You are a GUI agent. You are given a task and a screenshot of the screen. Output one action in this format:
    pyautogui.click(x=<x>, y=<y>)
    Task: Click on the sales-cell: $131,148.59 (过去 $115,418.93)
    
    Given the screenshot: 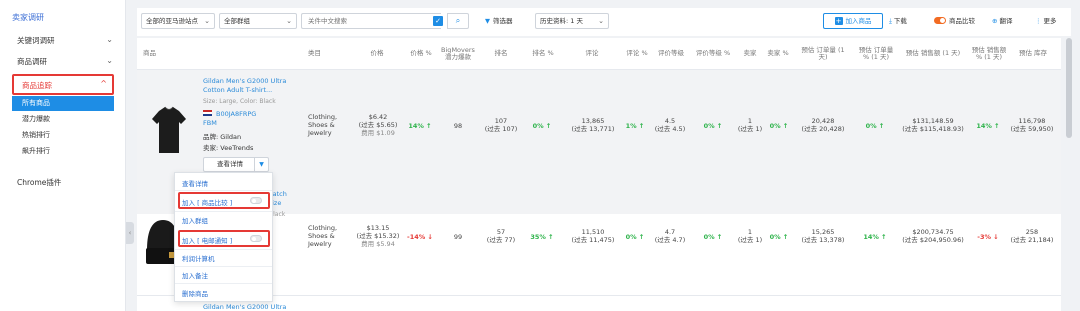 What is the action you would take?
    pyautogui.click(x=933, y=125)
    